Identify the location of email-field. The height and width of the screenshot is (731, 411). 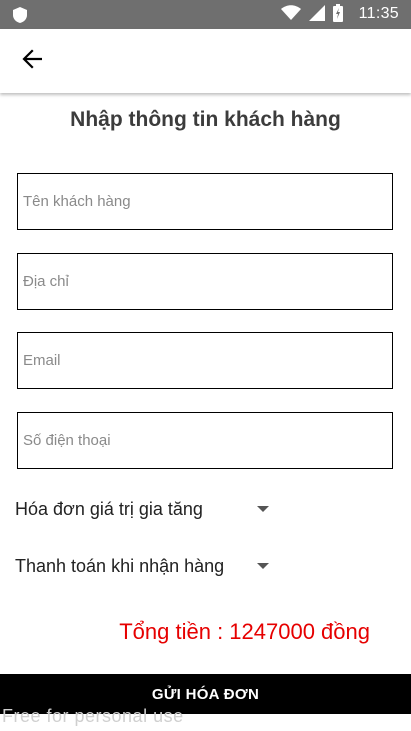
(205, 360).